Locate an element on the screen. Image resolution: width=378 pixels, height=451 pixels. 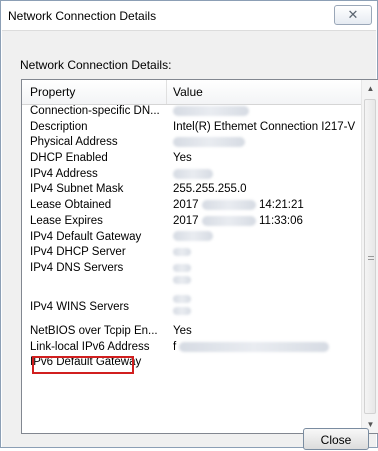
list-item: IPv4 Subnet Mask 255.255.255.0 is located at coordinates (191, 190).